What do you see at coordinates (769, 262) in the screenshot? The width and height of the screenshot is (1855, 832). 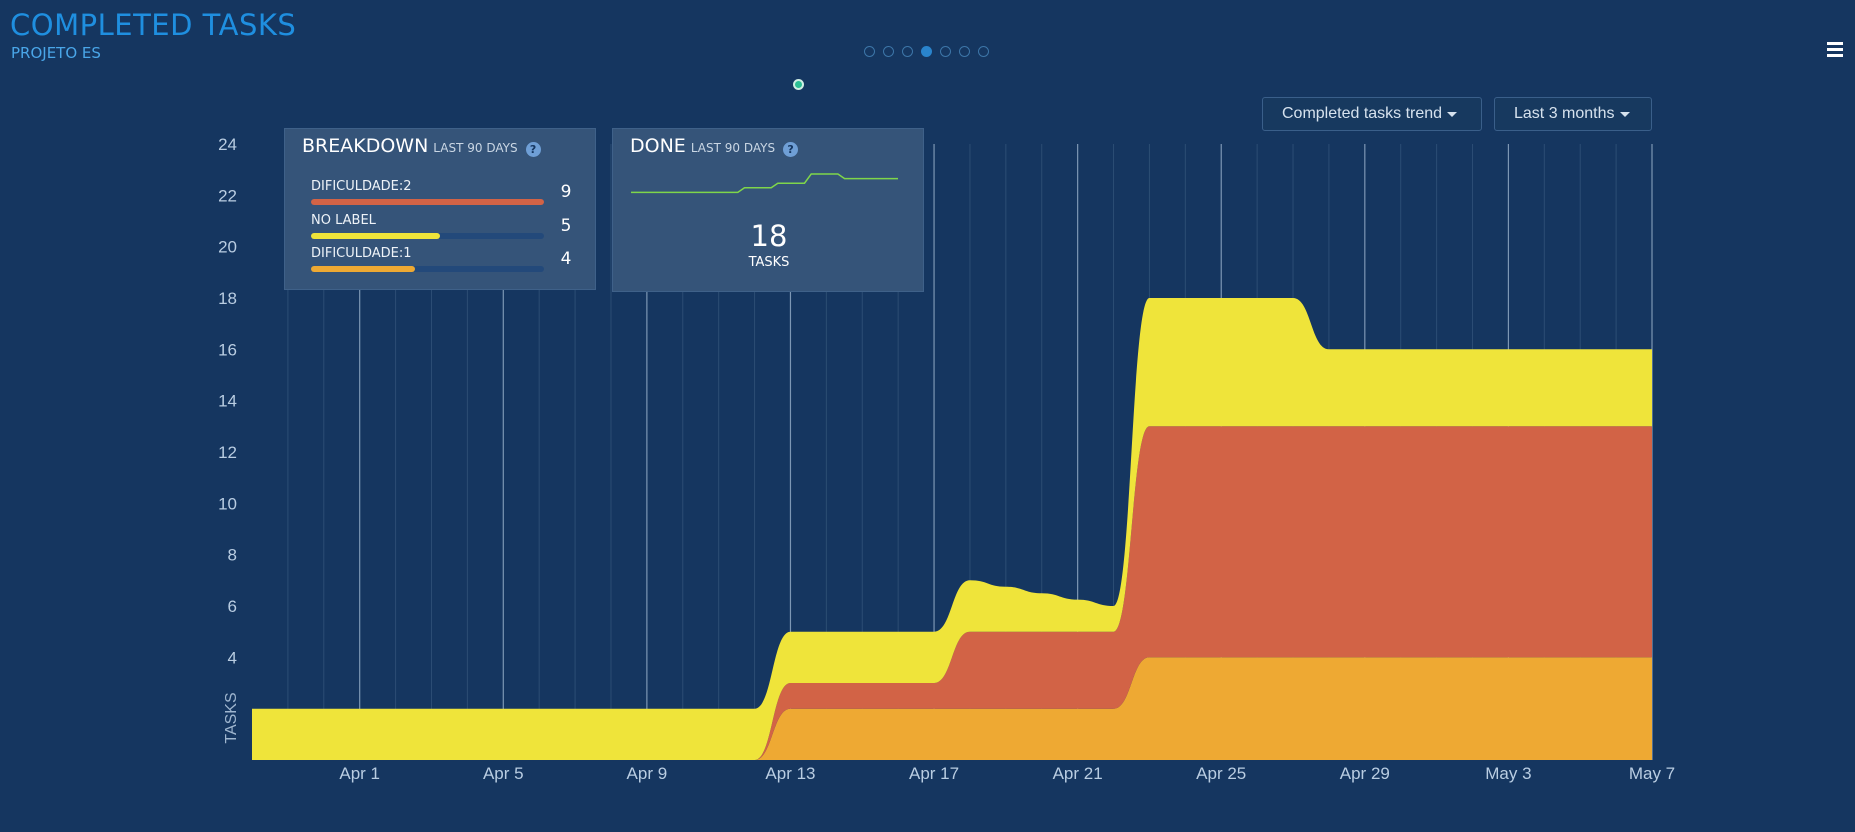 I see `done-unit: TASKS` at bounding box center [769, 262].